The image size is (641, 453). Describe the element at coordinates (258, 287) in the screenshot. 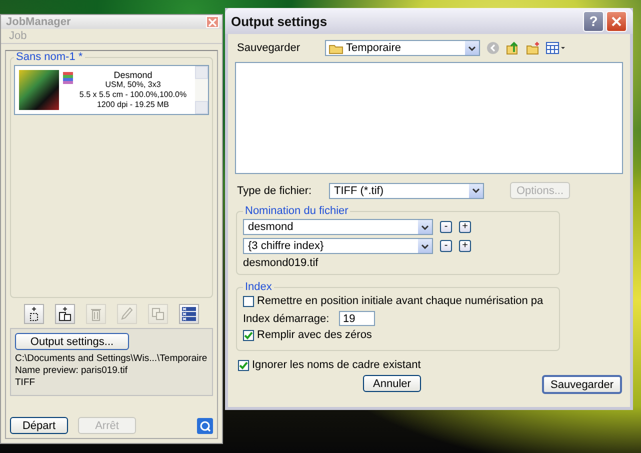

I see `group-title: Index` at that location.